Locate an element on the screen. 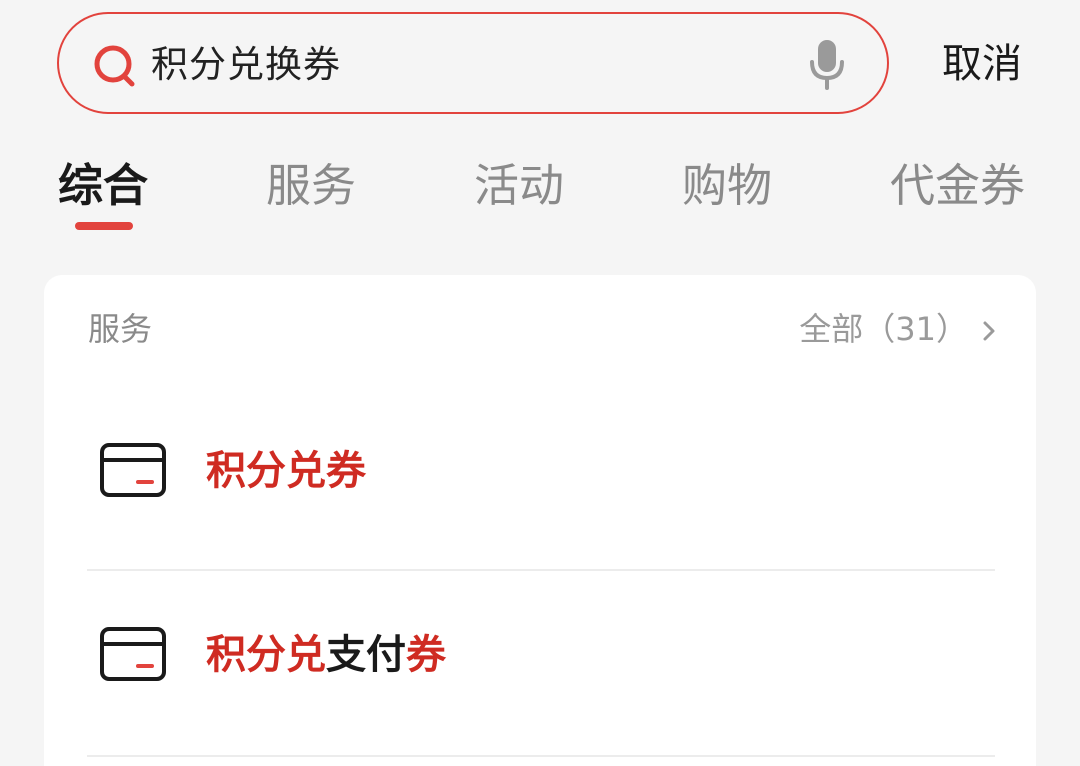  service-item-label: 积分兑券 is located at coordinates (286, 471).